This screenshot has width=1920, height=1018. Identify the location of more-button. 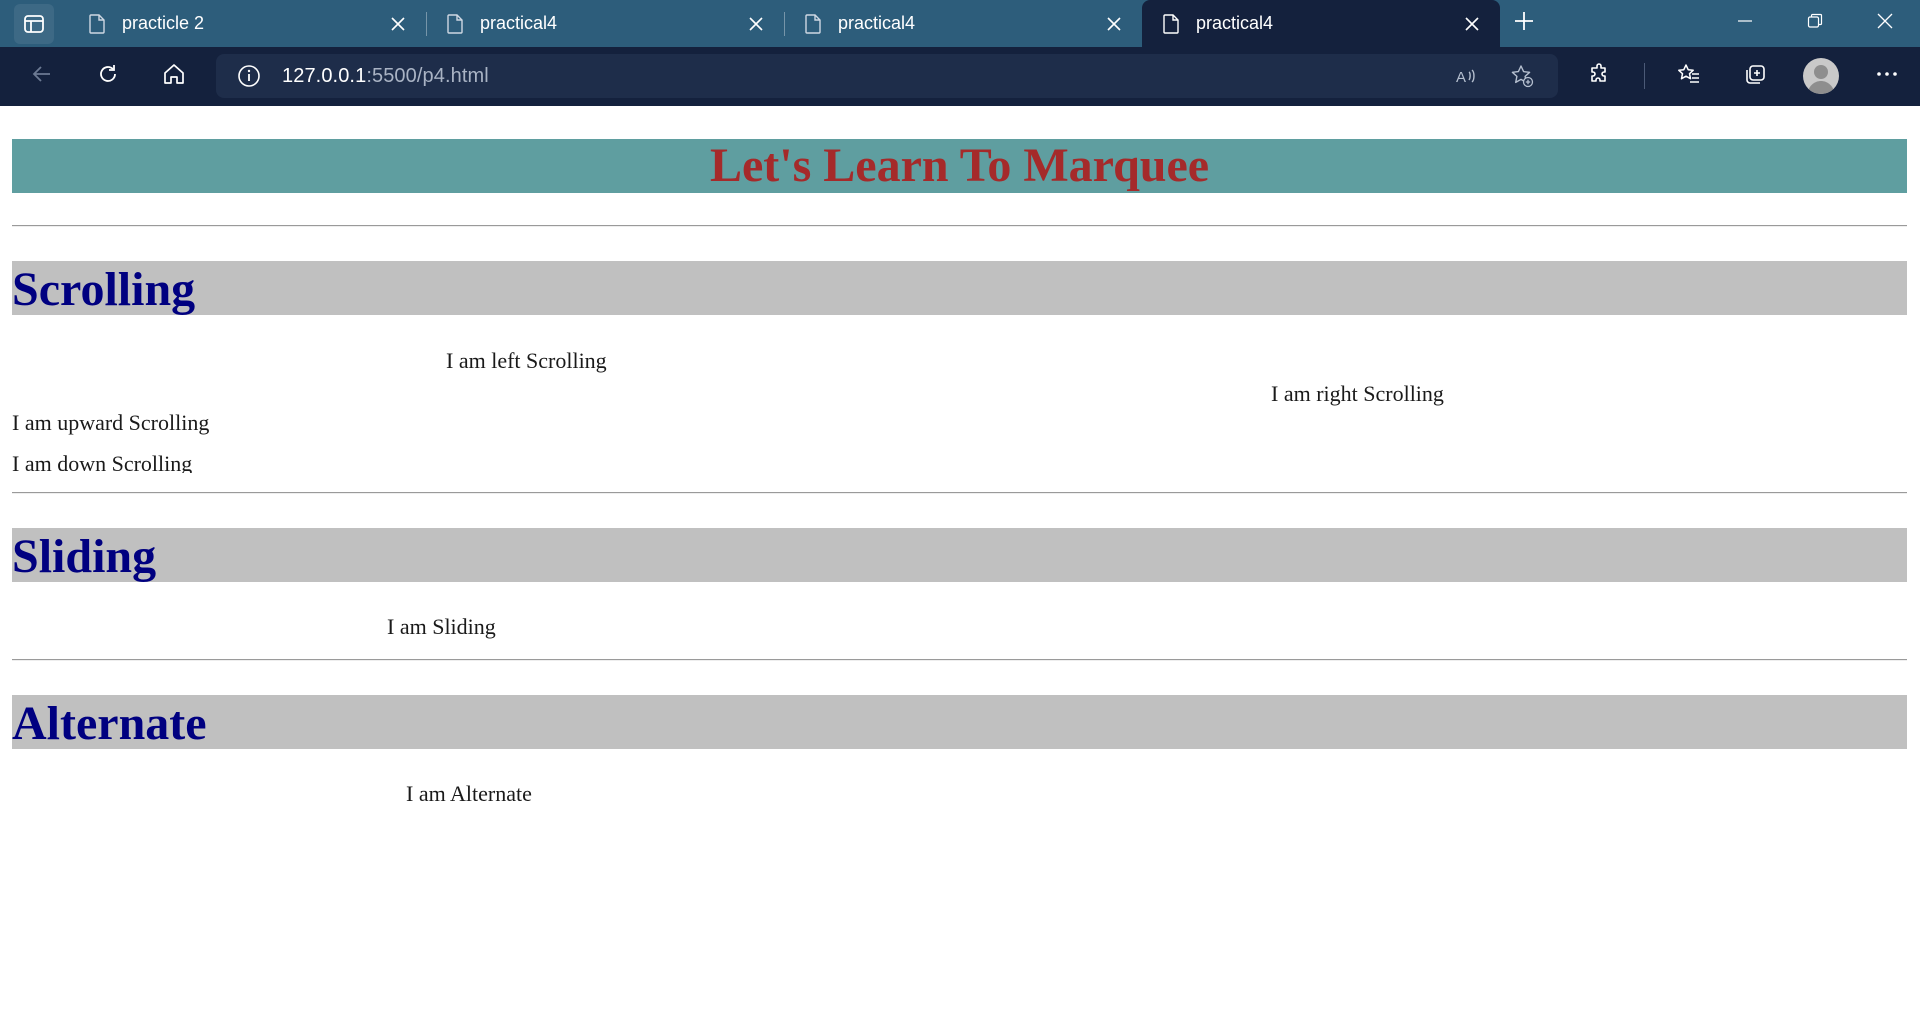
(1887, 76).